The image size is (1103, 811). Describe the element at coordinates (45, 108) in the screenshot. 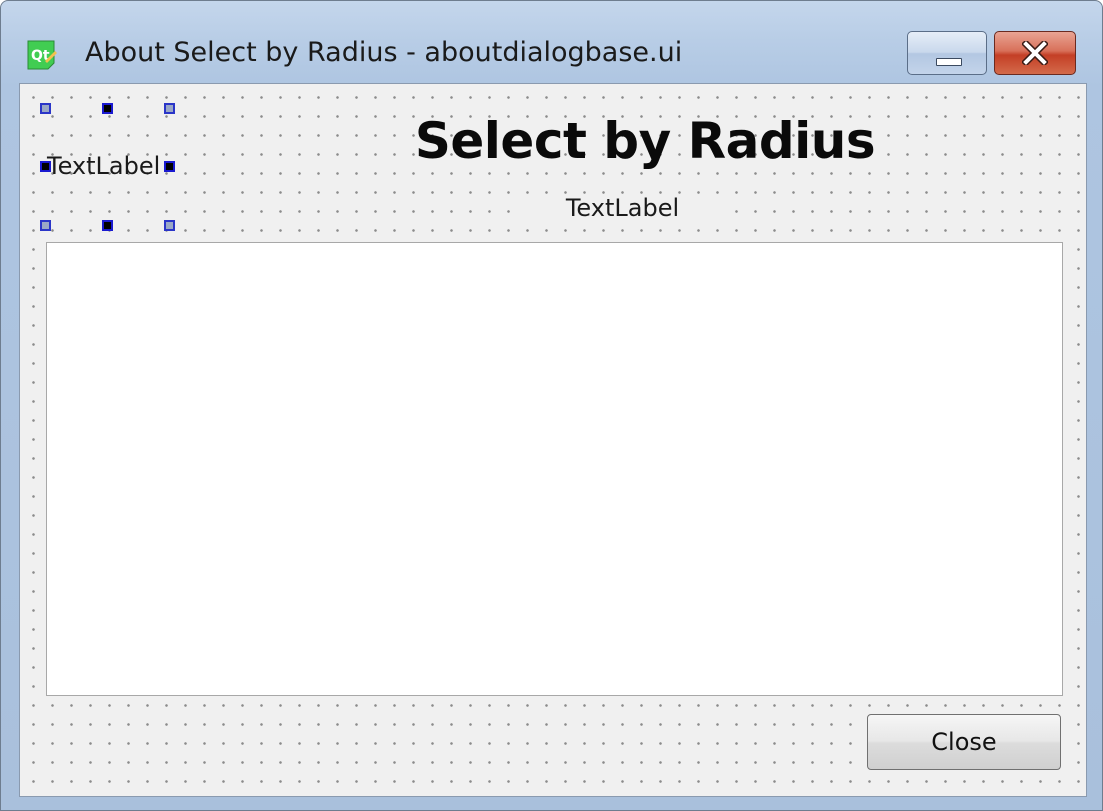

I see `selection-handle-top-left` at that location.